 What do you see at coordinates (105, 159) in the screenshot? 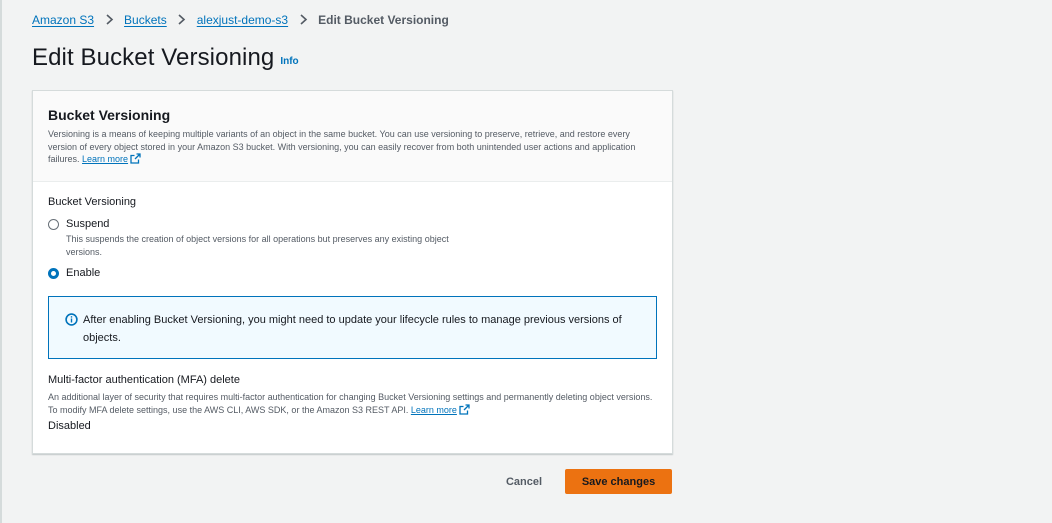
I see `learn-more-label: Learn more` at bounding box center [105, 159].